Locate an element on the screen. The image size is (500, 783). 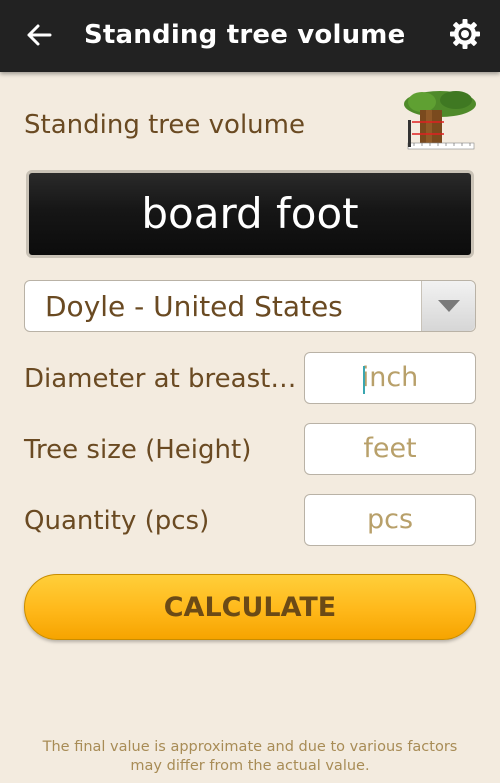
disclaimer-line-2: may differ from the actual value. is located at coordinates (250, 766).